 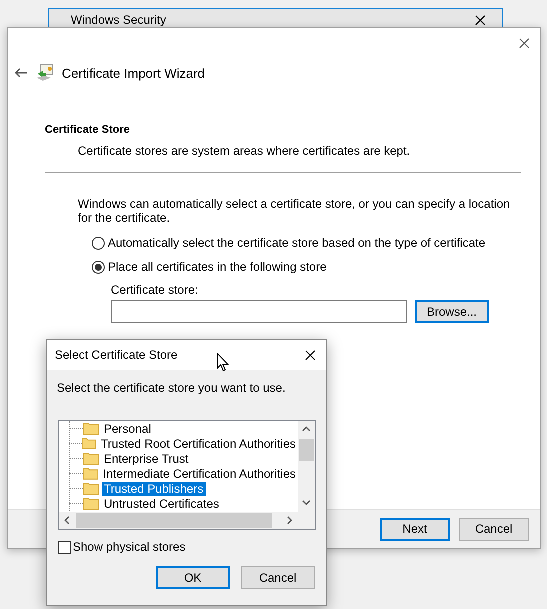 I want to click on back-arrow-icon, so click(x=21, y=73).